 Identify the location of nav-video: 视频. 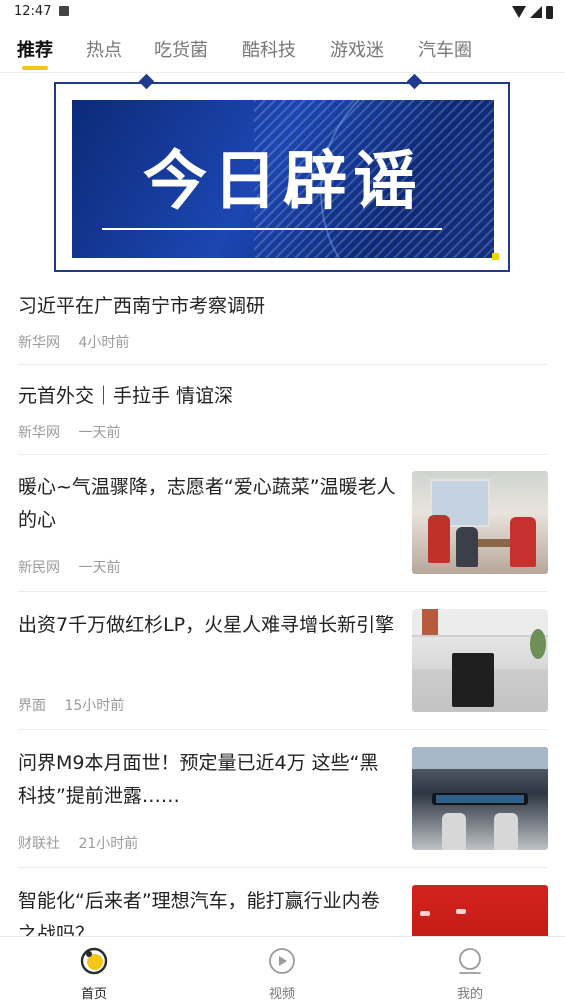
(282, 971).